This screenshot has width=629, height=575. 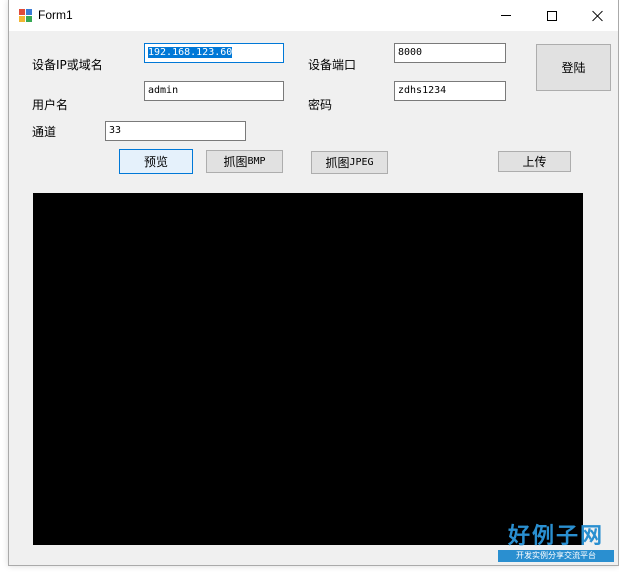 I want to click on password-label: 密码, so click(x=320, y=105).